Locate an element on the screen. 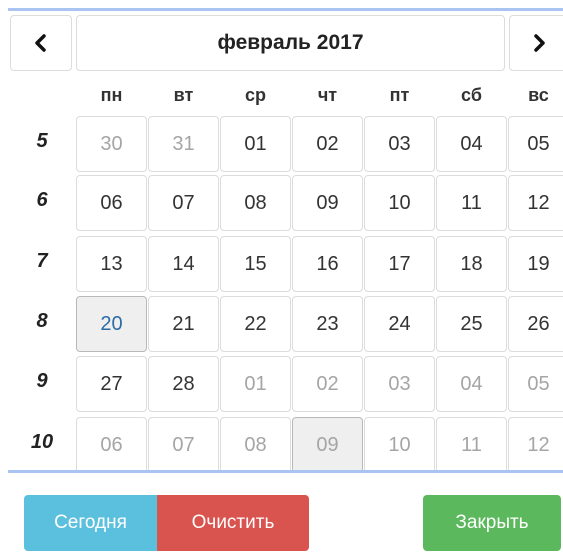 The image size is (563, 556). day-cell: 19 is located at coordinates (535, 264).